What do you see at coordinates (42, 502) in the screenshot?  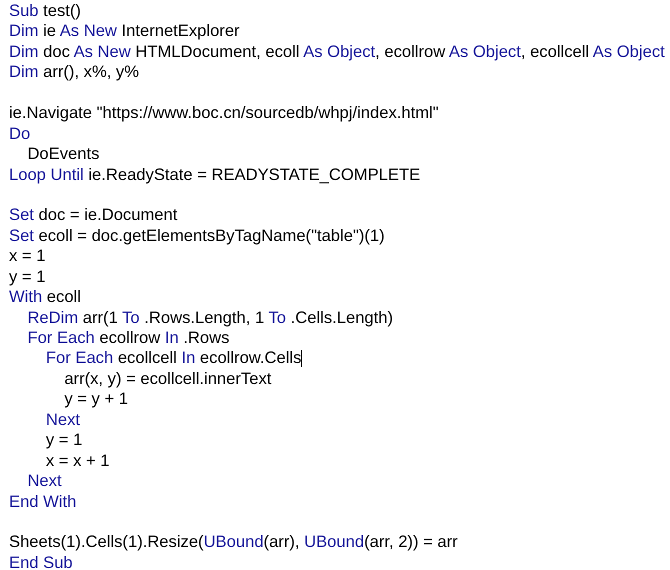 I see `code-line: End With` at bounding box center [42, 502].